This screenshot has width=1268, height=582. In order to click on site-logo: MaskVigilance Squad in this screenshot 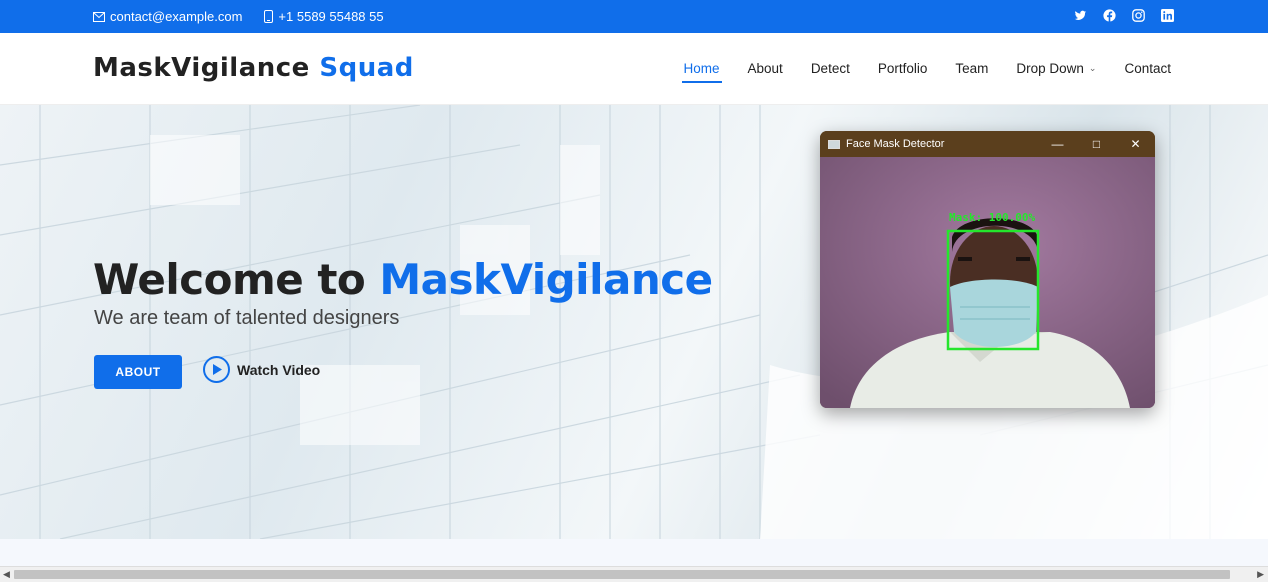, I will do `click(253, 68)`.